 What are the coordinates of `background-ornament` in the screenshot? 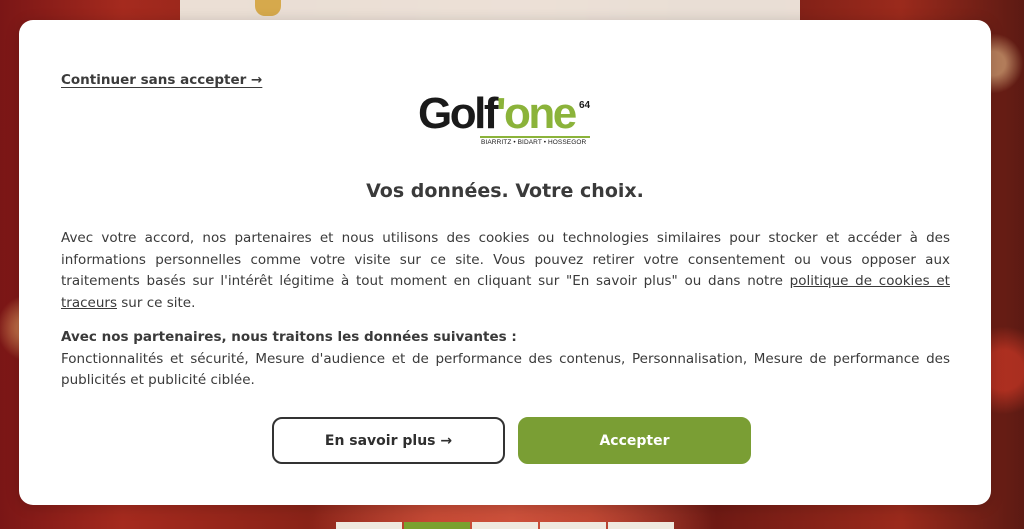 It's located at (268, 8).